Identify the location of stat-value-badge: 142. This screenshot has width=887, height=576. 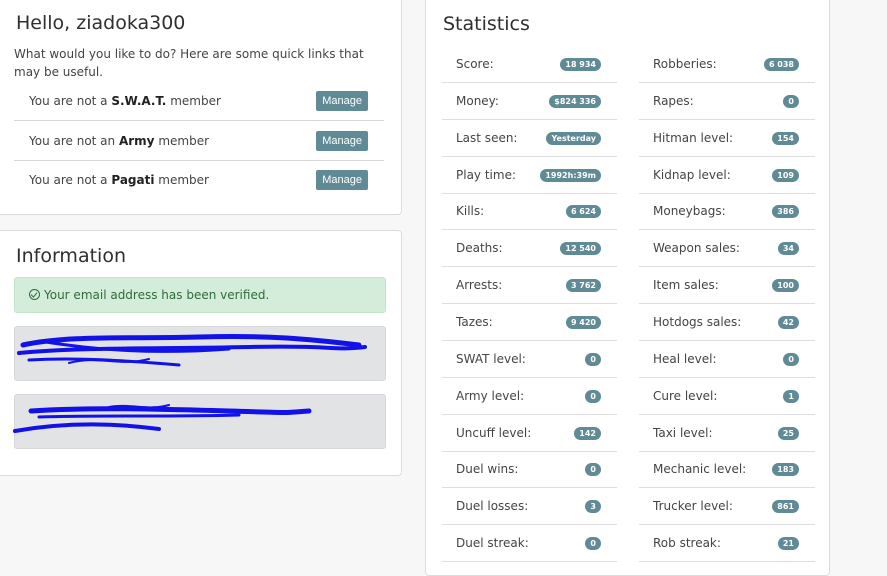
(587, 433).